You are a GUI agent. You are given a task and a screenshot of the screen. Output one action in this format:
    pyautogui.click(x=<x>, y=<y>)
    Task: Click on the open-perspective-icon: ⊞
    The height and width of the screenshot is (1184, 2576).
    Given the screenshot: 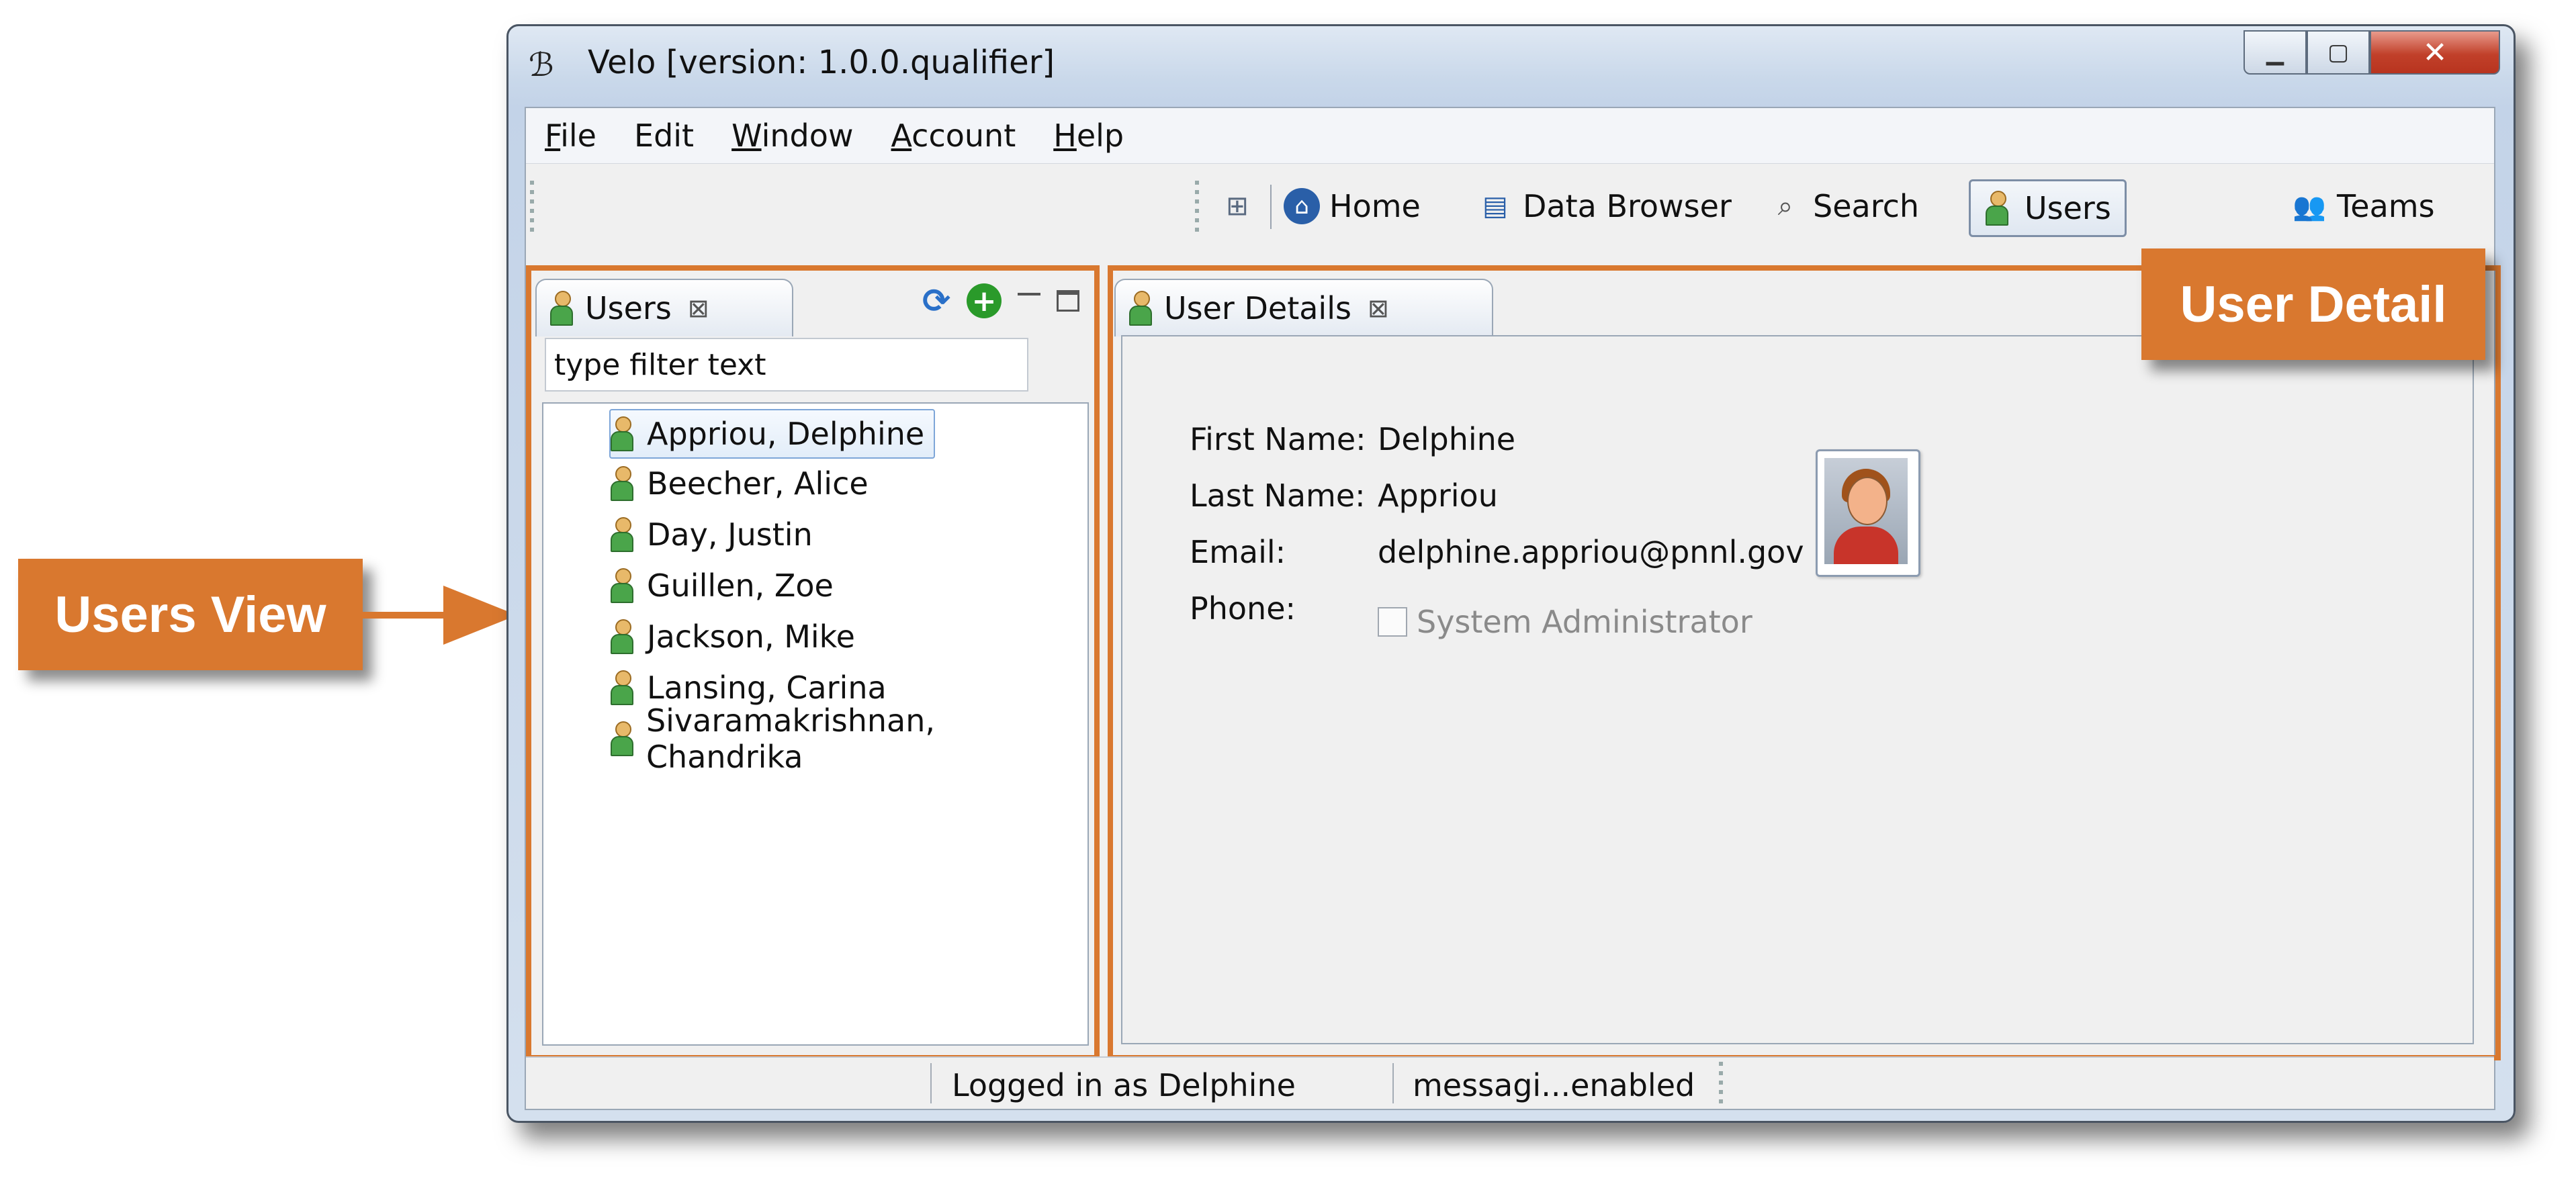 What is the action you would take?
    pyautogui.click(x=1237, y=206)
    